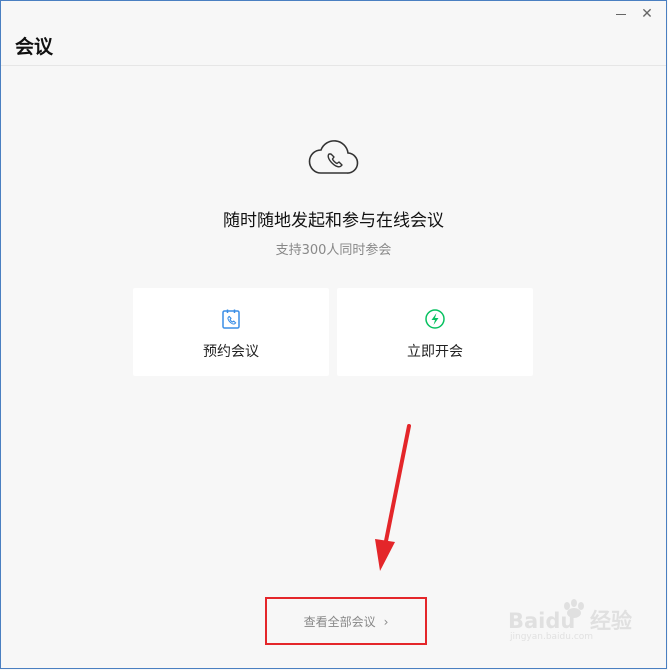 The image size is (668, 670). What do you see at coordinates (231, 319) in the screenshot?
I see `calendar-phone-icon` at bounding box center [231, 319].